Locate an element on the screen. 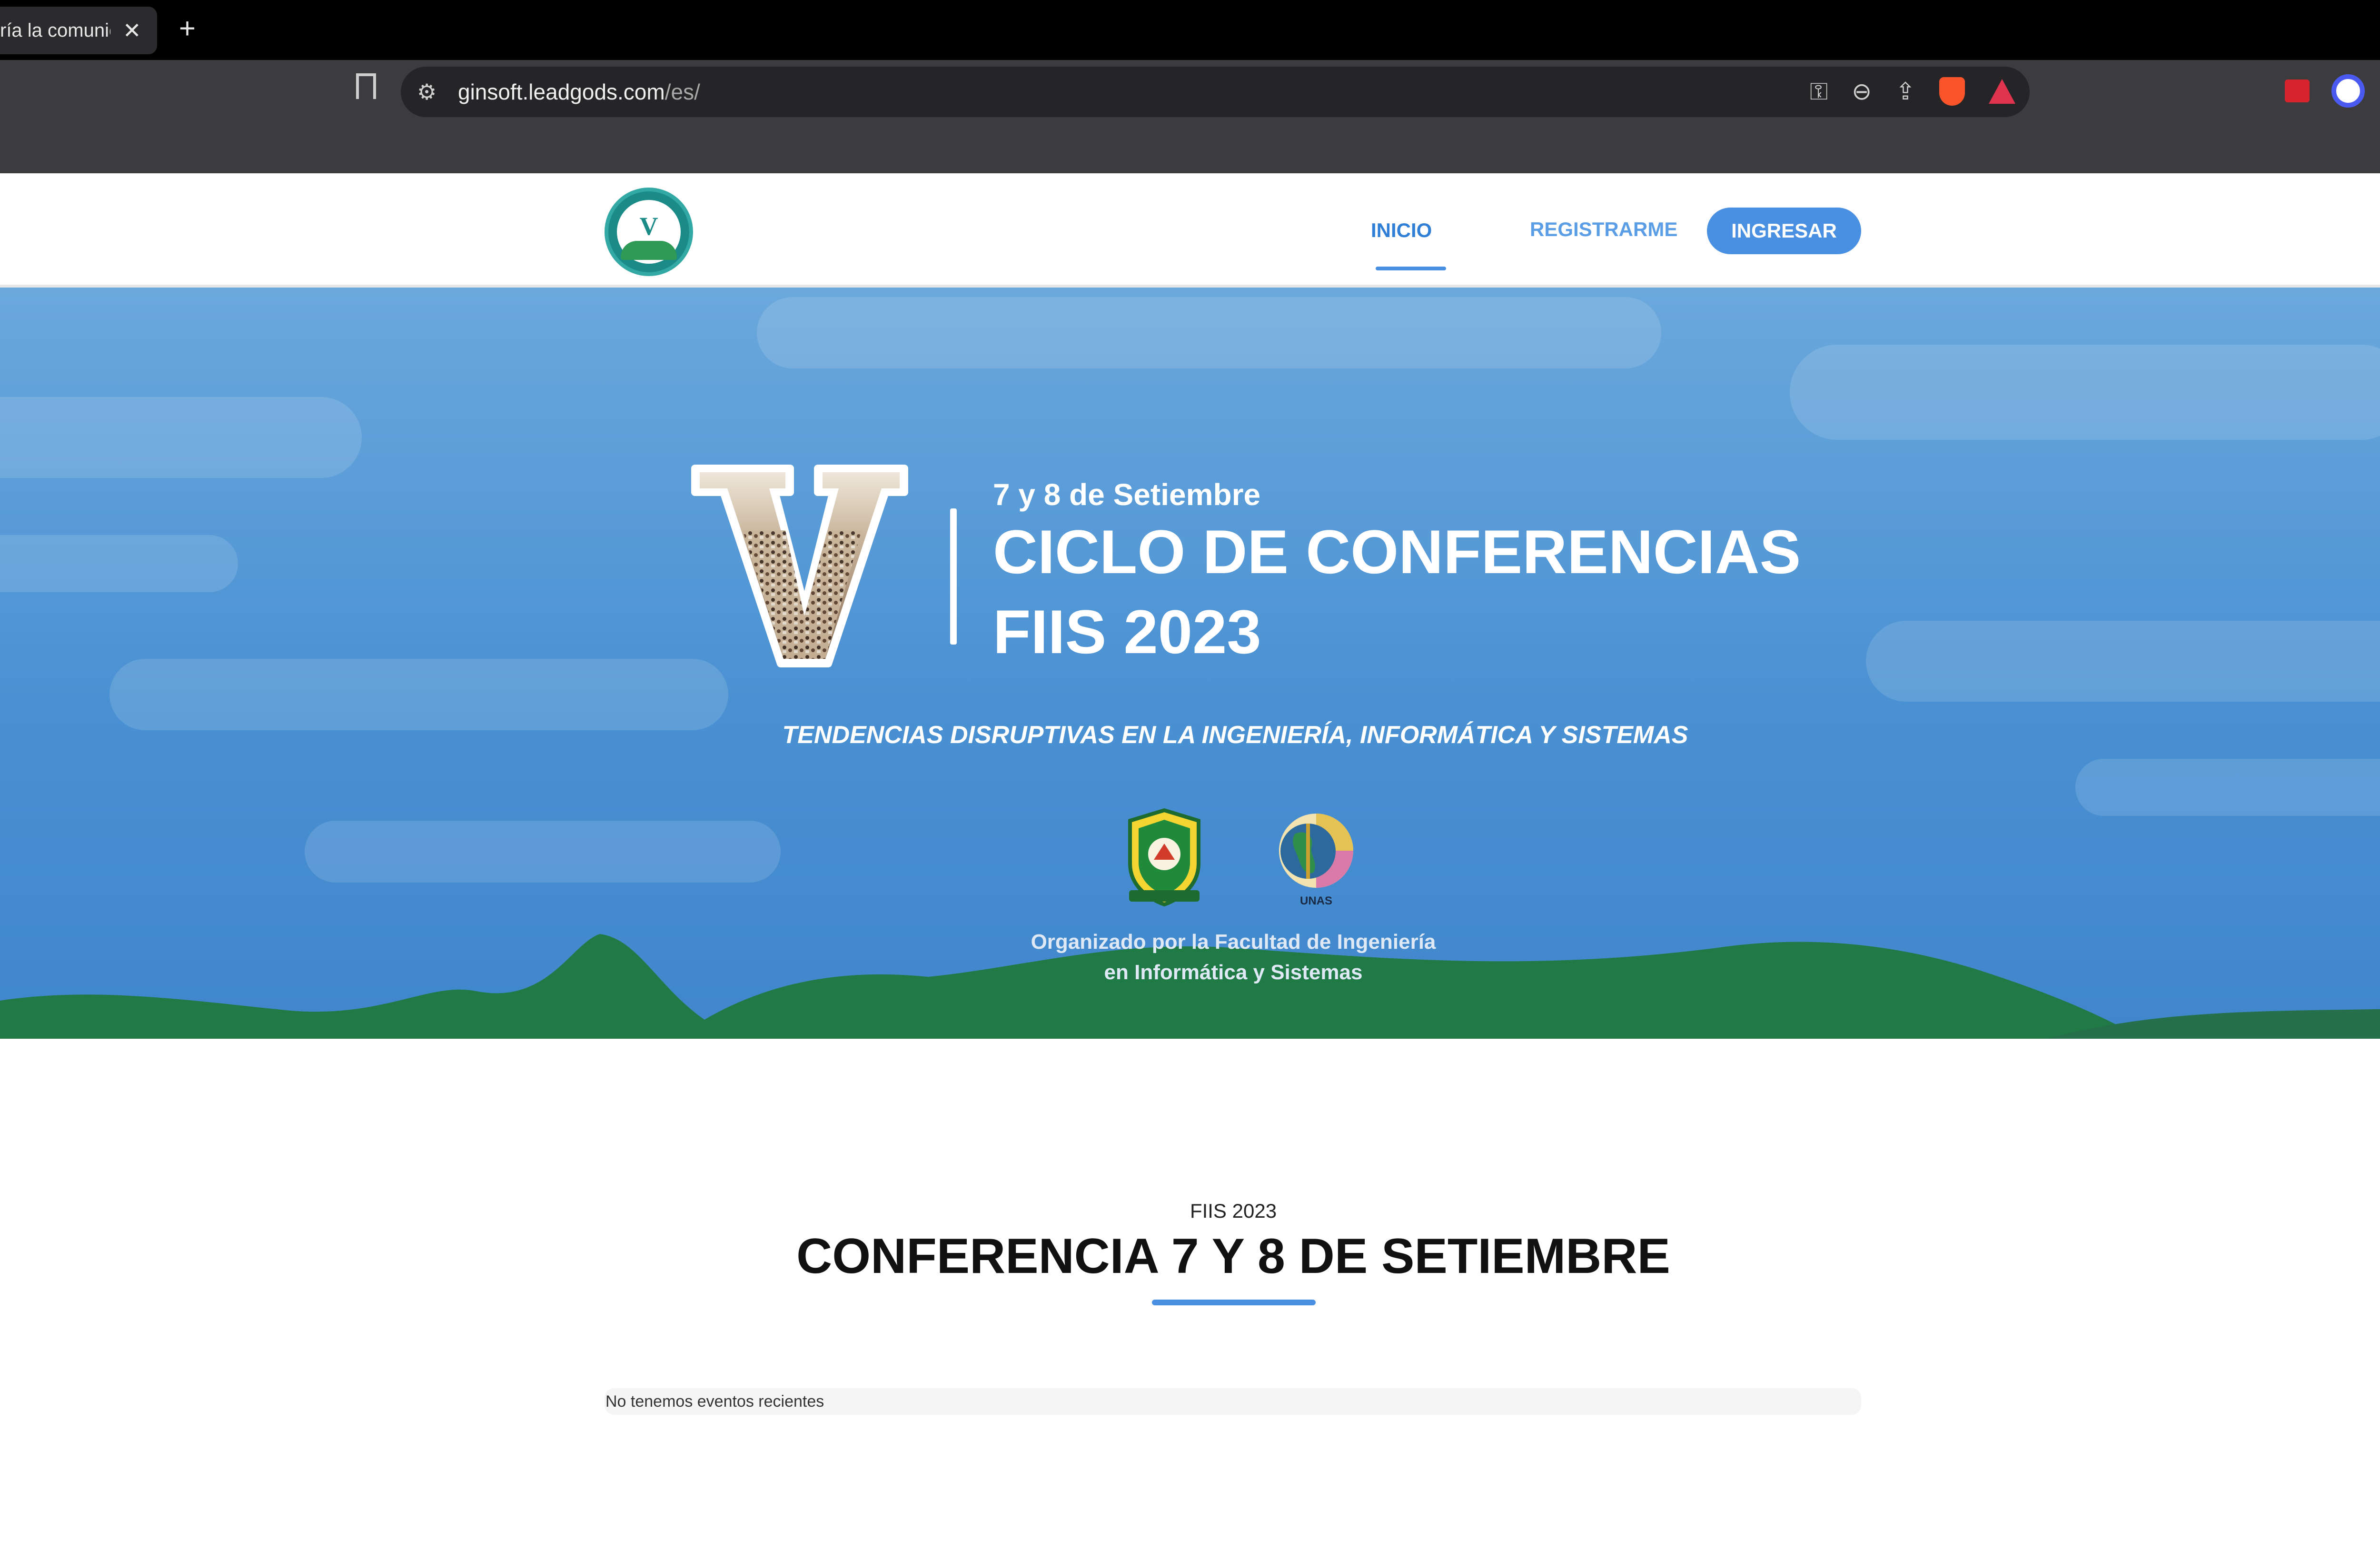 This screenshot has width=2380, height=1550. organizer-line1: Organizado por la Facultad de Ingeniería is located at coordinates (1233, 942).